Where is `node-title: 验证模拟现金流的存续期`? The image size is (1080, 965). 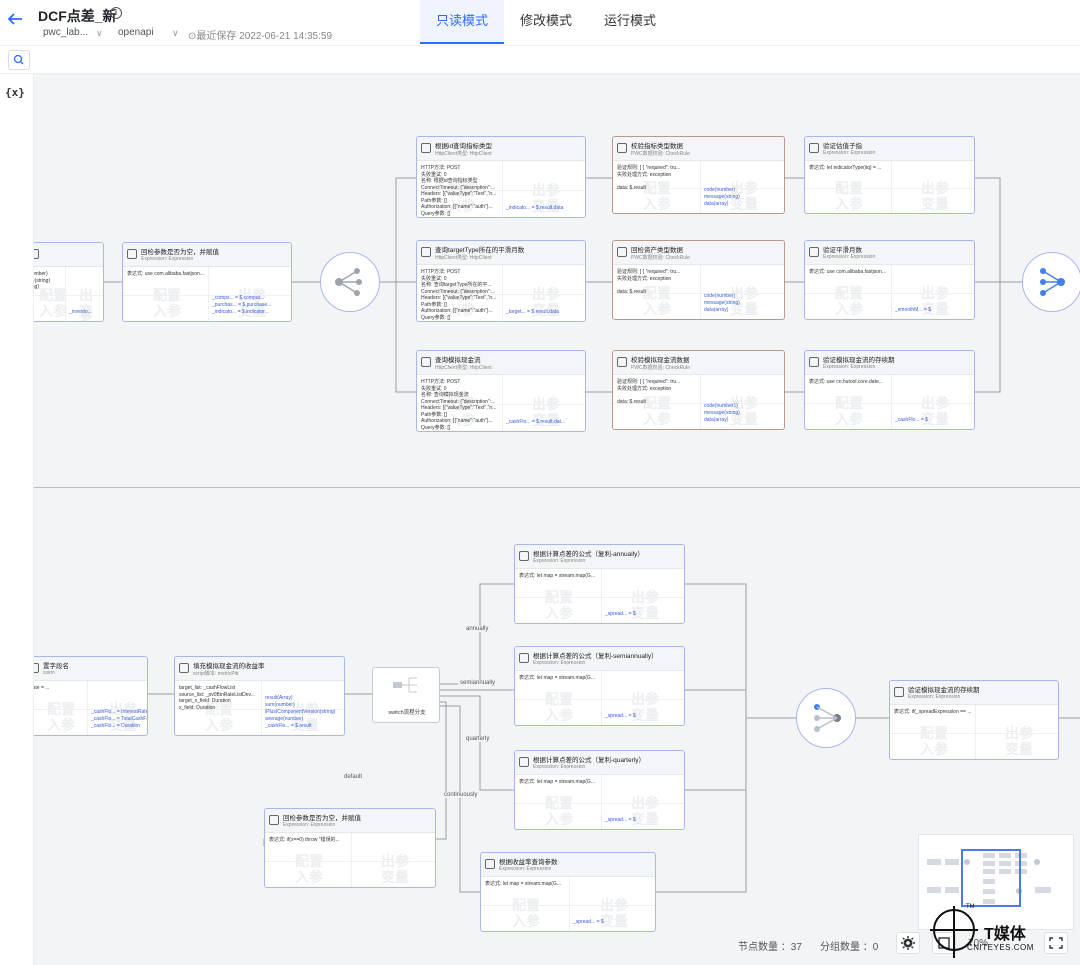
node-title: 验证模拟现金流的存续期 is located at coordinates (859, 360).